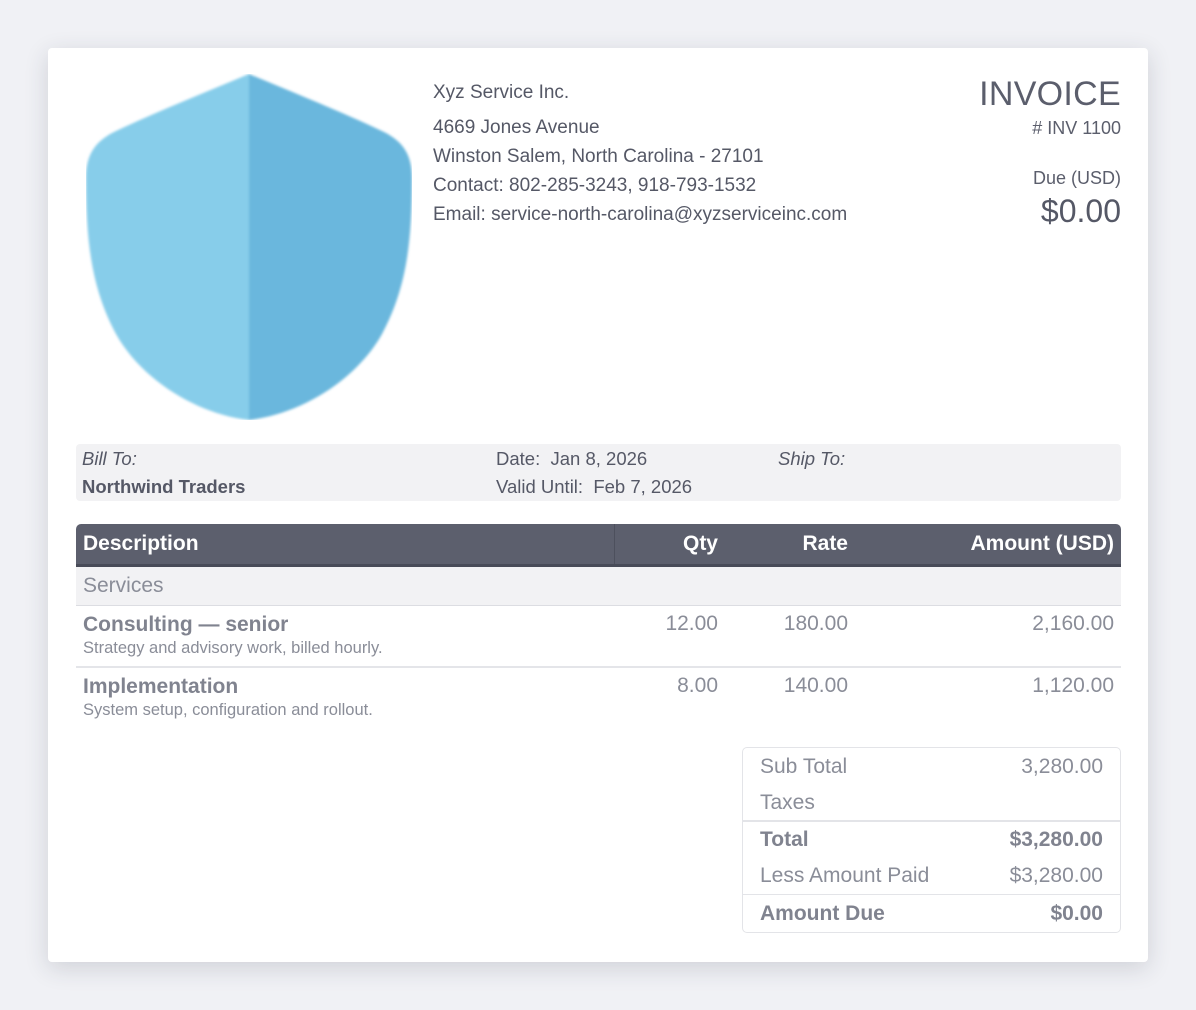  What do you see at coordinates (931, 803) in the screenshot?
I see `taxes-row: Taxes` at bounding box center [931, 803].